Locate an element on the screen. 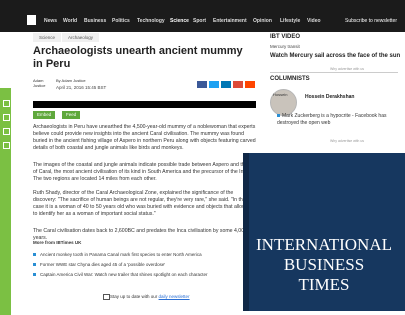  logo-line-international: INTERNATIONAL is located at coordinates (324, 244).